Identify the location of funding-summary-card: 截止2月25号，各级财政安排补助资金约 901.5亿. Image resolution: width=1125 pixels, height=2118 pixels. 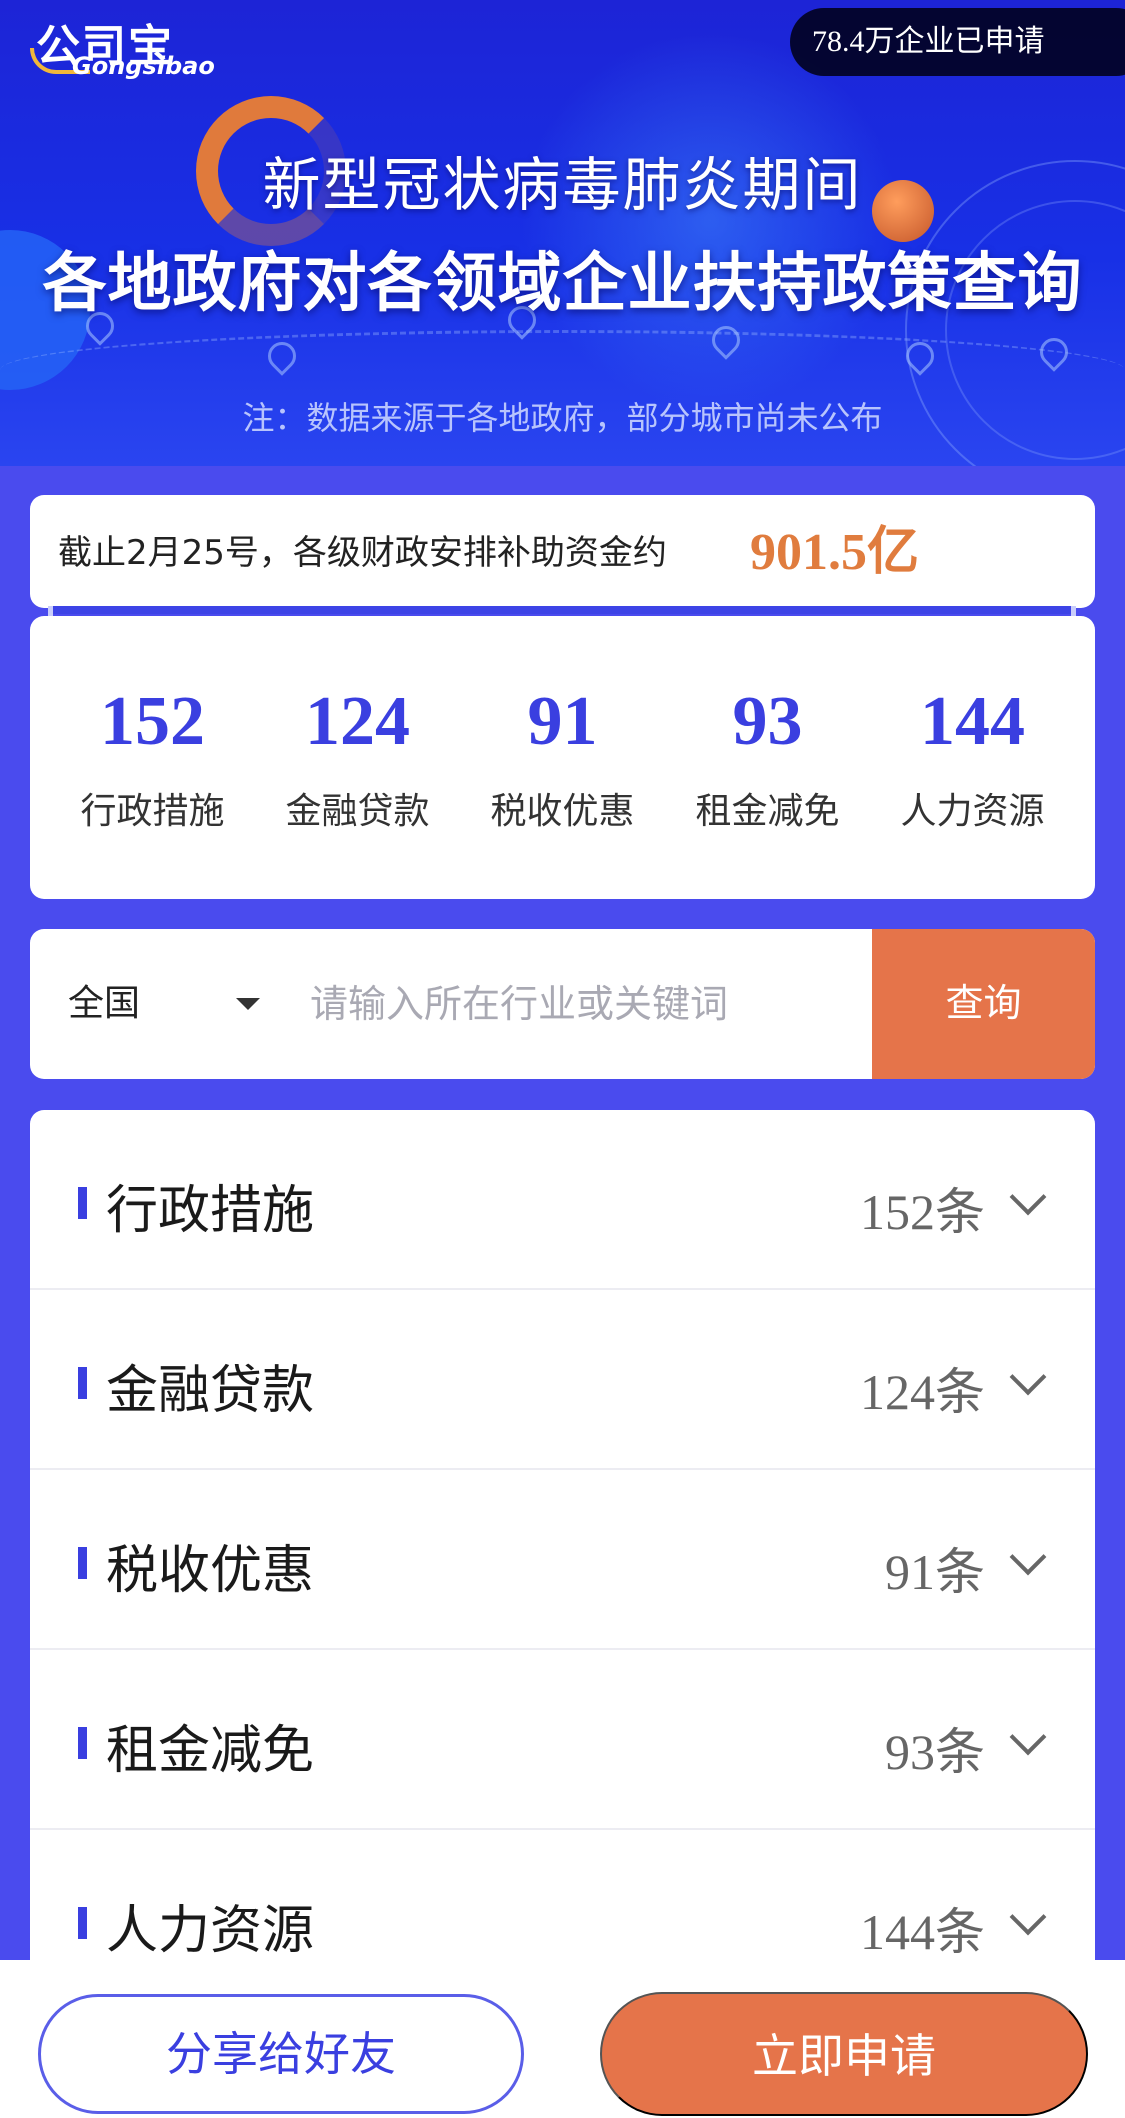
(562, 551).